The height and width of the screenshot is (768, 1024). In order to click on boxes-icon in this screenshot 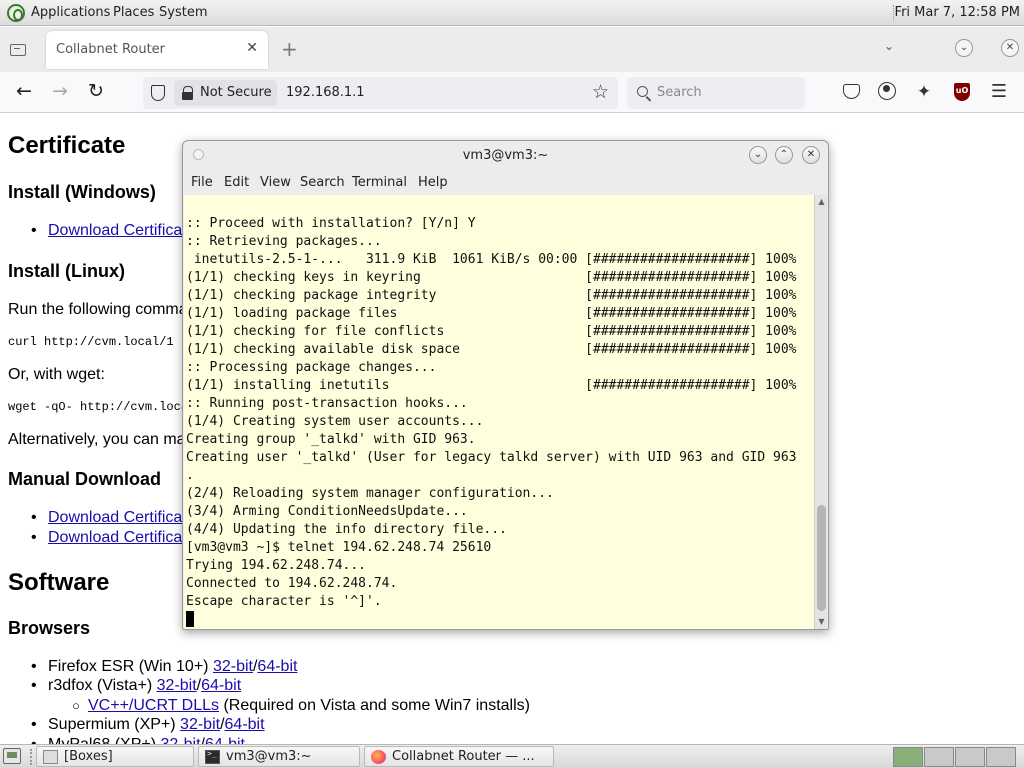, I will do `click(50, 757)`.